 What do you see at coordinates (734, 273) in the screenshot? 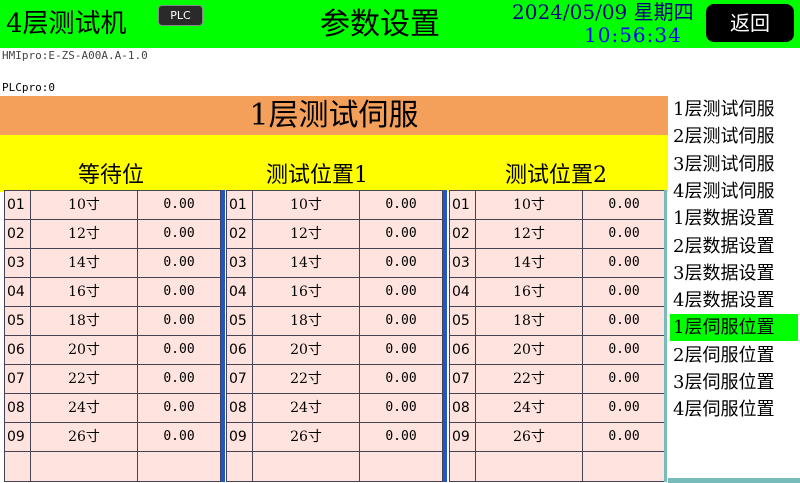
I see `nav-item-7: 3层数据设置` at bounding box center [734, 273].